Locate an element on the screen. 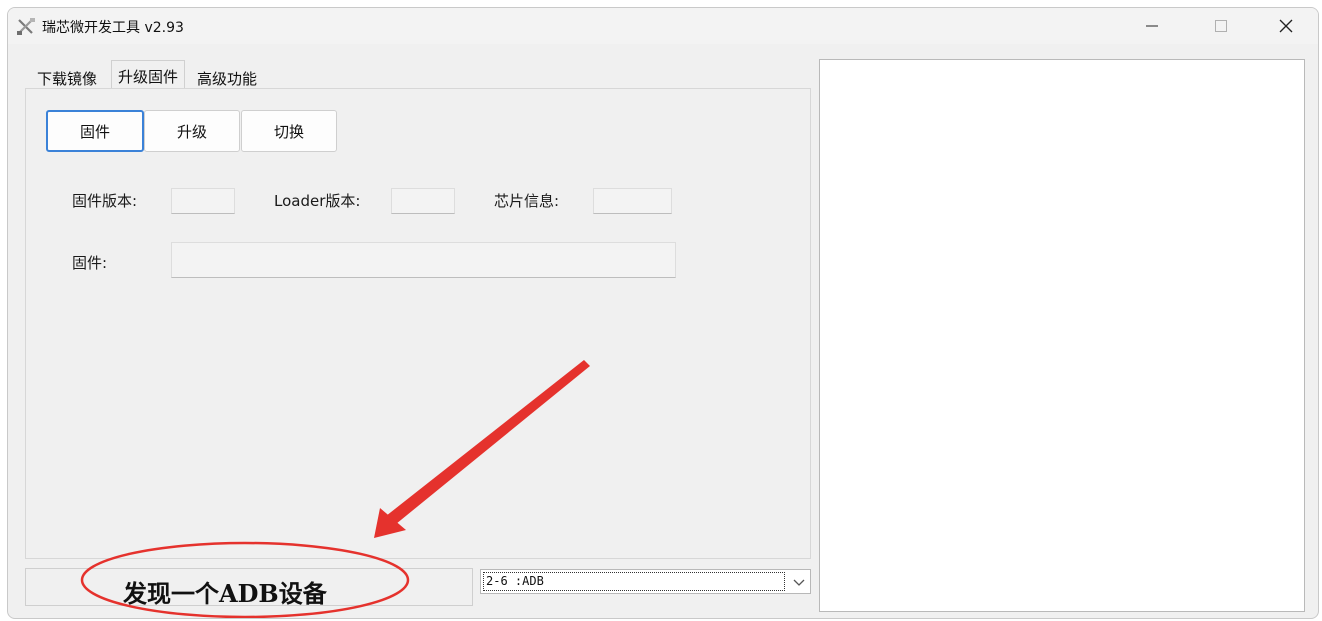  close-button is located at coordinates (1286, 26).